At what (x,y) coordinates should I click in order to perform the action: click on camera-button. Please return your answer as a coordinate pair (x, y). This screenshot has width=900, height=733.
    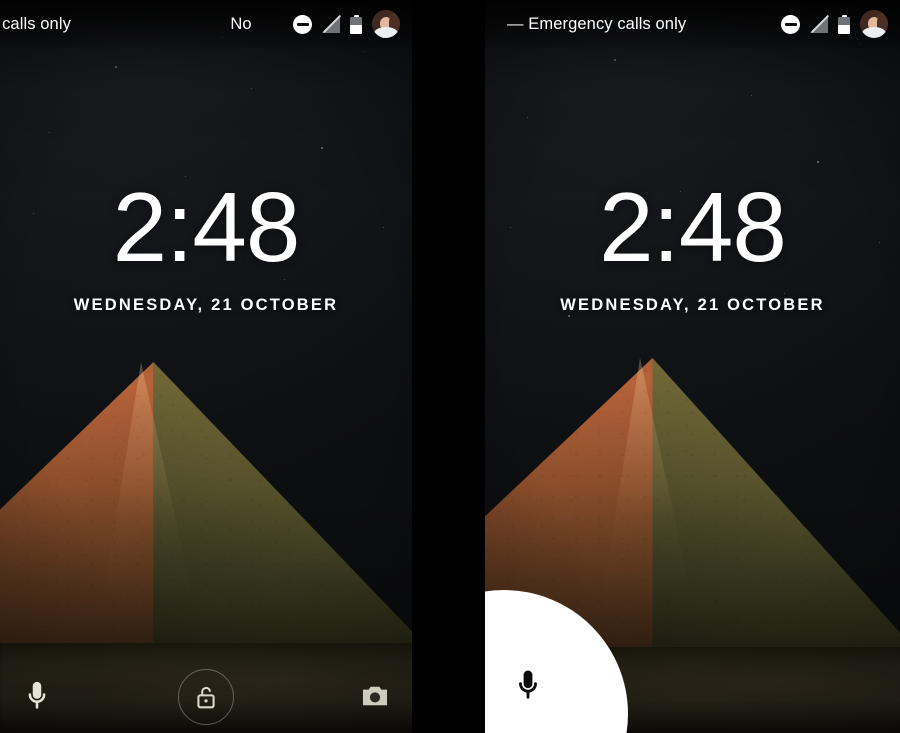
    Looking at the image, I should click on (375, 696).